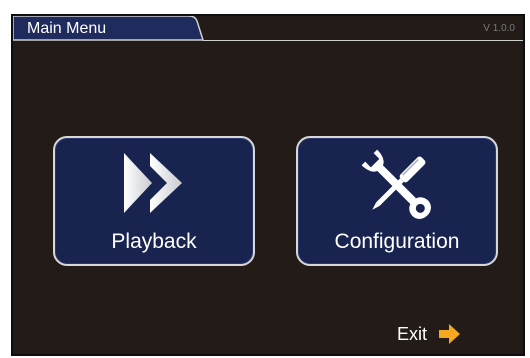 This screenshot has height=358, width=530. What do you see at coordinates (154, 241) in the screenshot?
I see `playback-label: Playback` at bounding box center [154, 241].